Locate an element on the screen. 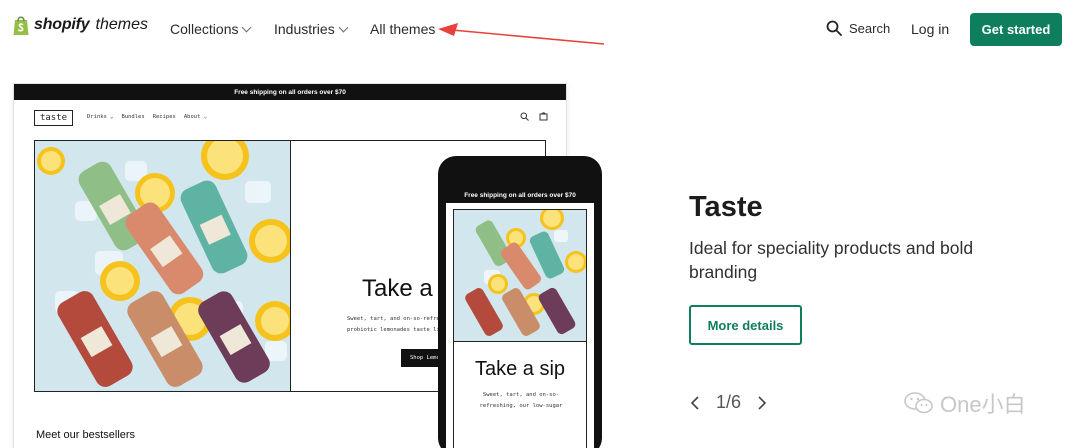 The width and height of the screenshot is (1080, 448). get-started-button: Get started is located at coordinates (1016, 29).